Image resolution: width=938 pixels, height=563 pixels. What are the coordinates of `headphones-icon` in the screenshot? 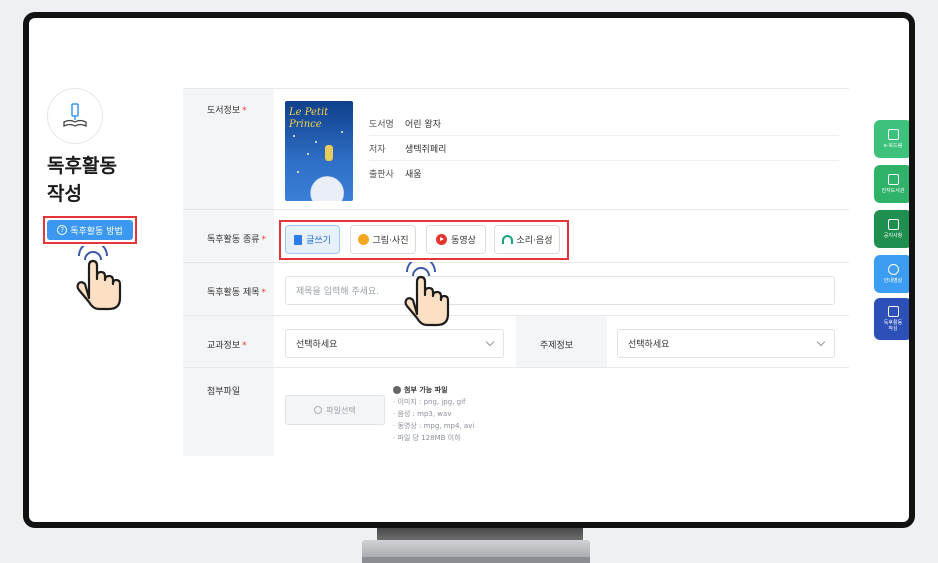 It's located at (507, 239).